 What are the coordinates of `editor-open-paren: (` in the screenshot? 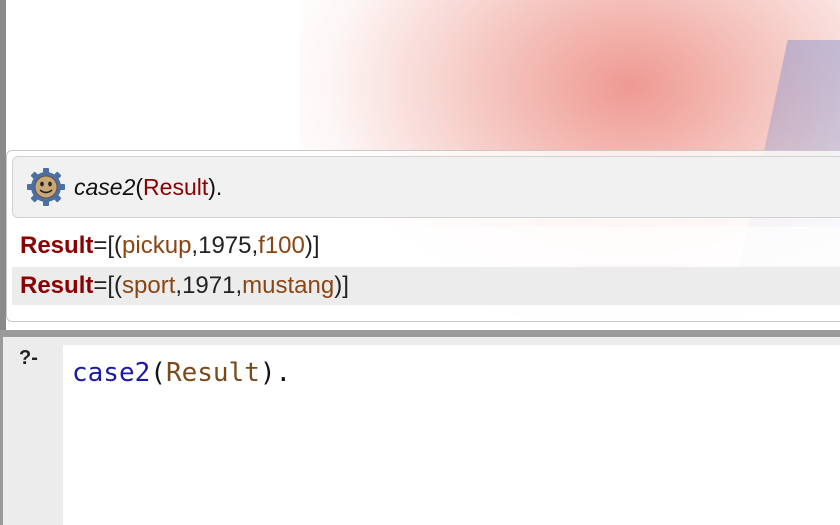 It's located at (158, 373).